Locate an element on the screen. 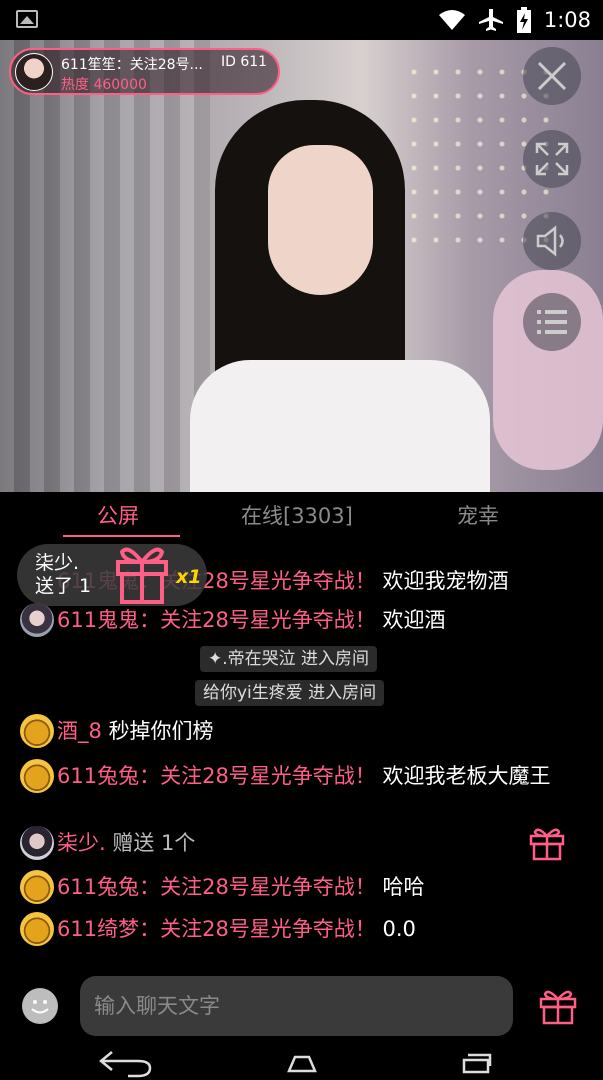  chat-text: 欢迎酒 is located at coordinates (414, 620).